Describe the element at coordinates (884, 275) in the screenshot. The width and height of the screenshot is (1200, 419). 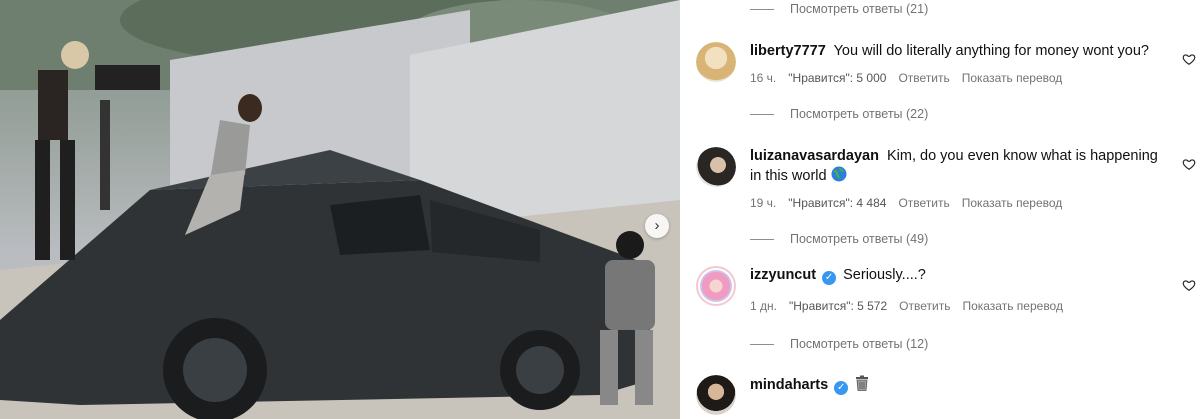
I see `comment-content: Seriously....?` at that location.